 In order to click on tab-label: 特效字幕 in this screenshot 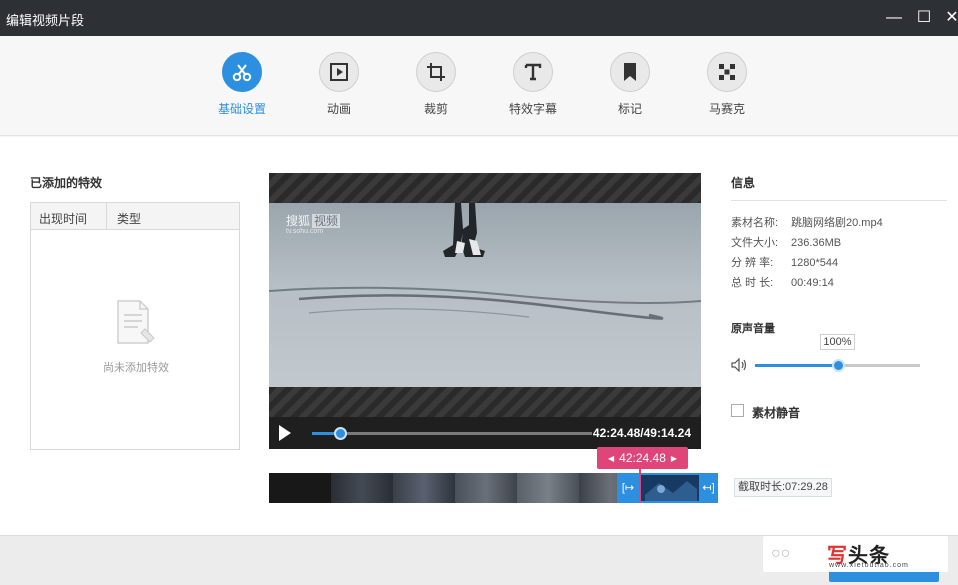, I will do `click(532, 109)`.